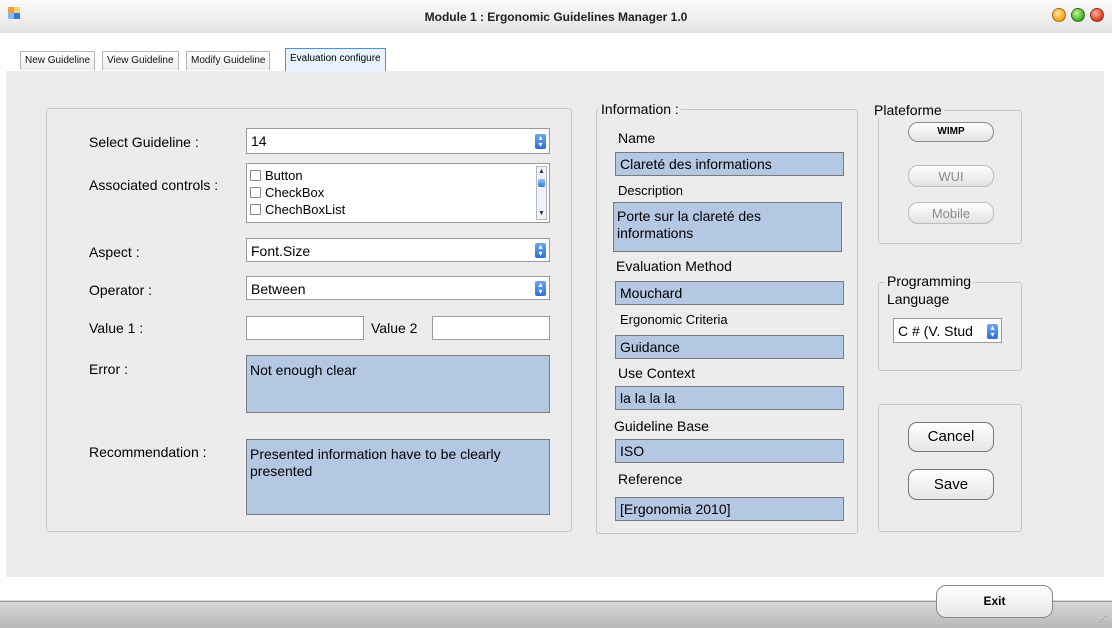 The width and height of the screenshot is (1112, 628). What do you see at coordinates (148, 452) in the screenshot?
I see `recommendation-label: Recommendation :` at bounding box center [148, 452].